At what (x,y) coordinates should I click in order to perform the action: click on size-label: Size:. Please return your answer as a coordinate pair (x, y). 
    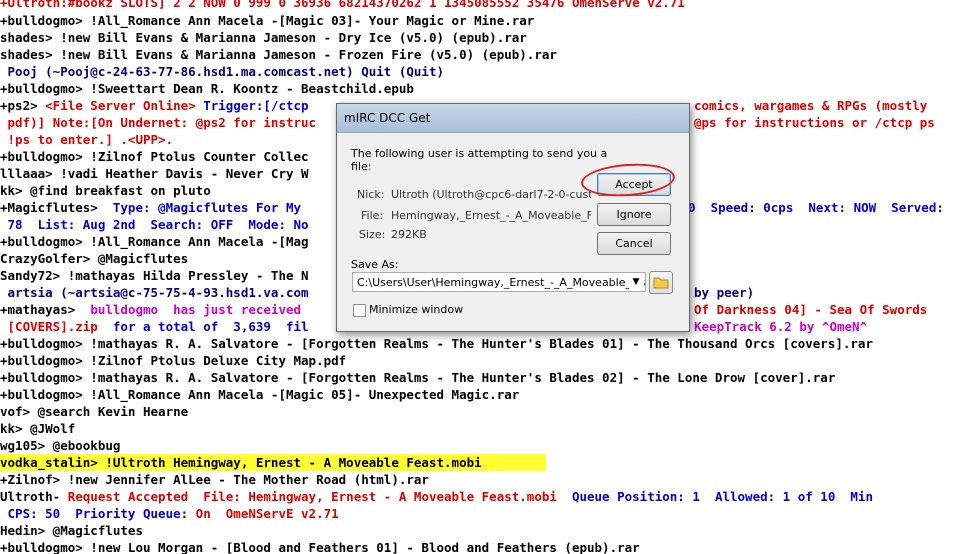
    Looking at the image, I should click on (372, 234).